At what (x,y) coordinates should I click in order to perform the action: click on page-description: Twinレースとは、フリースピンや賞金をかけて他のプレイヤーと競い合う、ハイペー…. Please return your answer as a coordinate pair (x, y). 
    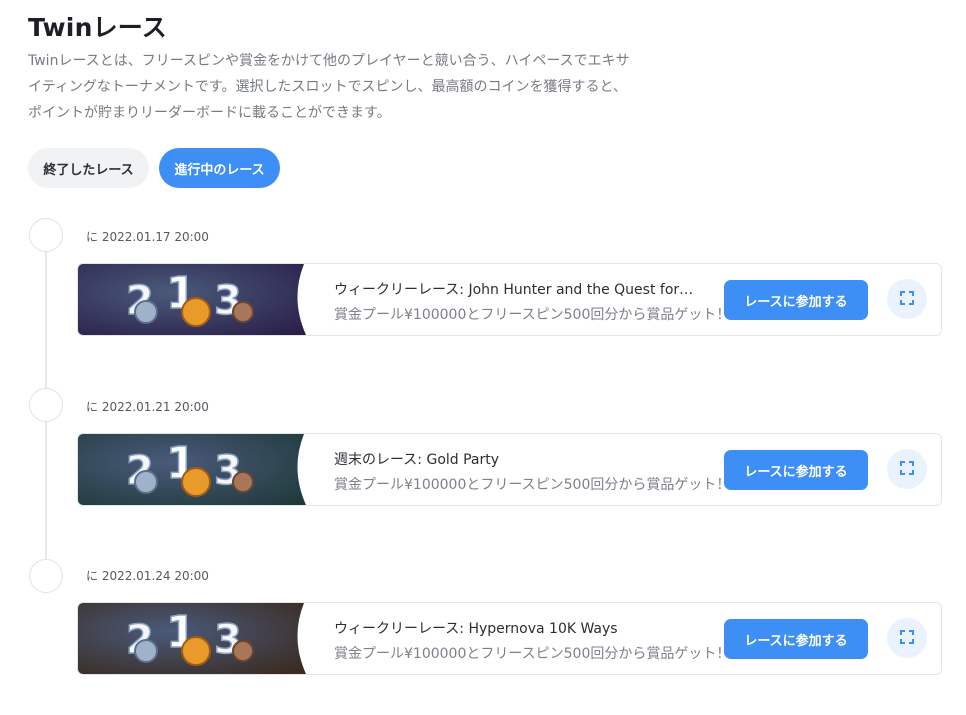
    Looking at the image, I should click on (368, 87).